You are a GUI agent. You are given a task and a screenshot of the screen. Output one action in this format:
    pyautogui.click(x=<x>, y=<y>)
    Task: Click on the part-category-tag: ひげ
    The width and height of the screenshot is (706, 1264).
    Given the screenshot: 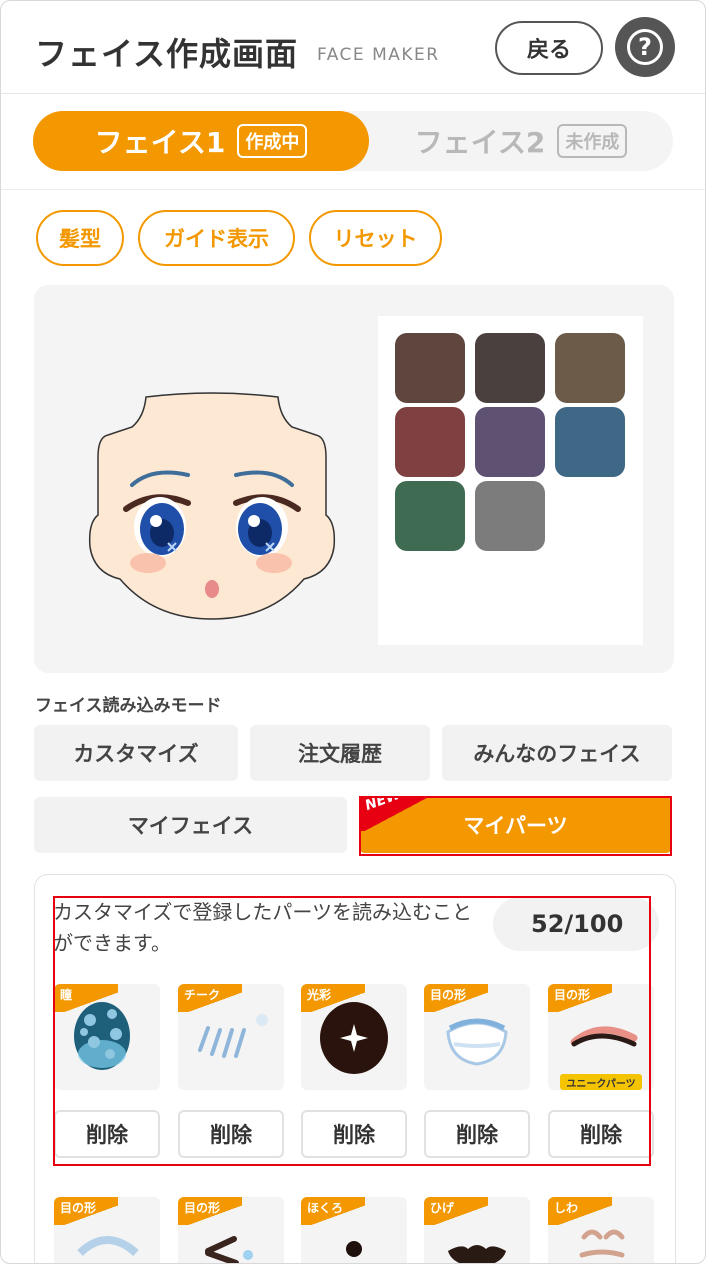 What is the action you would take?
    pyautogui.click(x=456, y=1211)
    